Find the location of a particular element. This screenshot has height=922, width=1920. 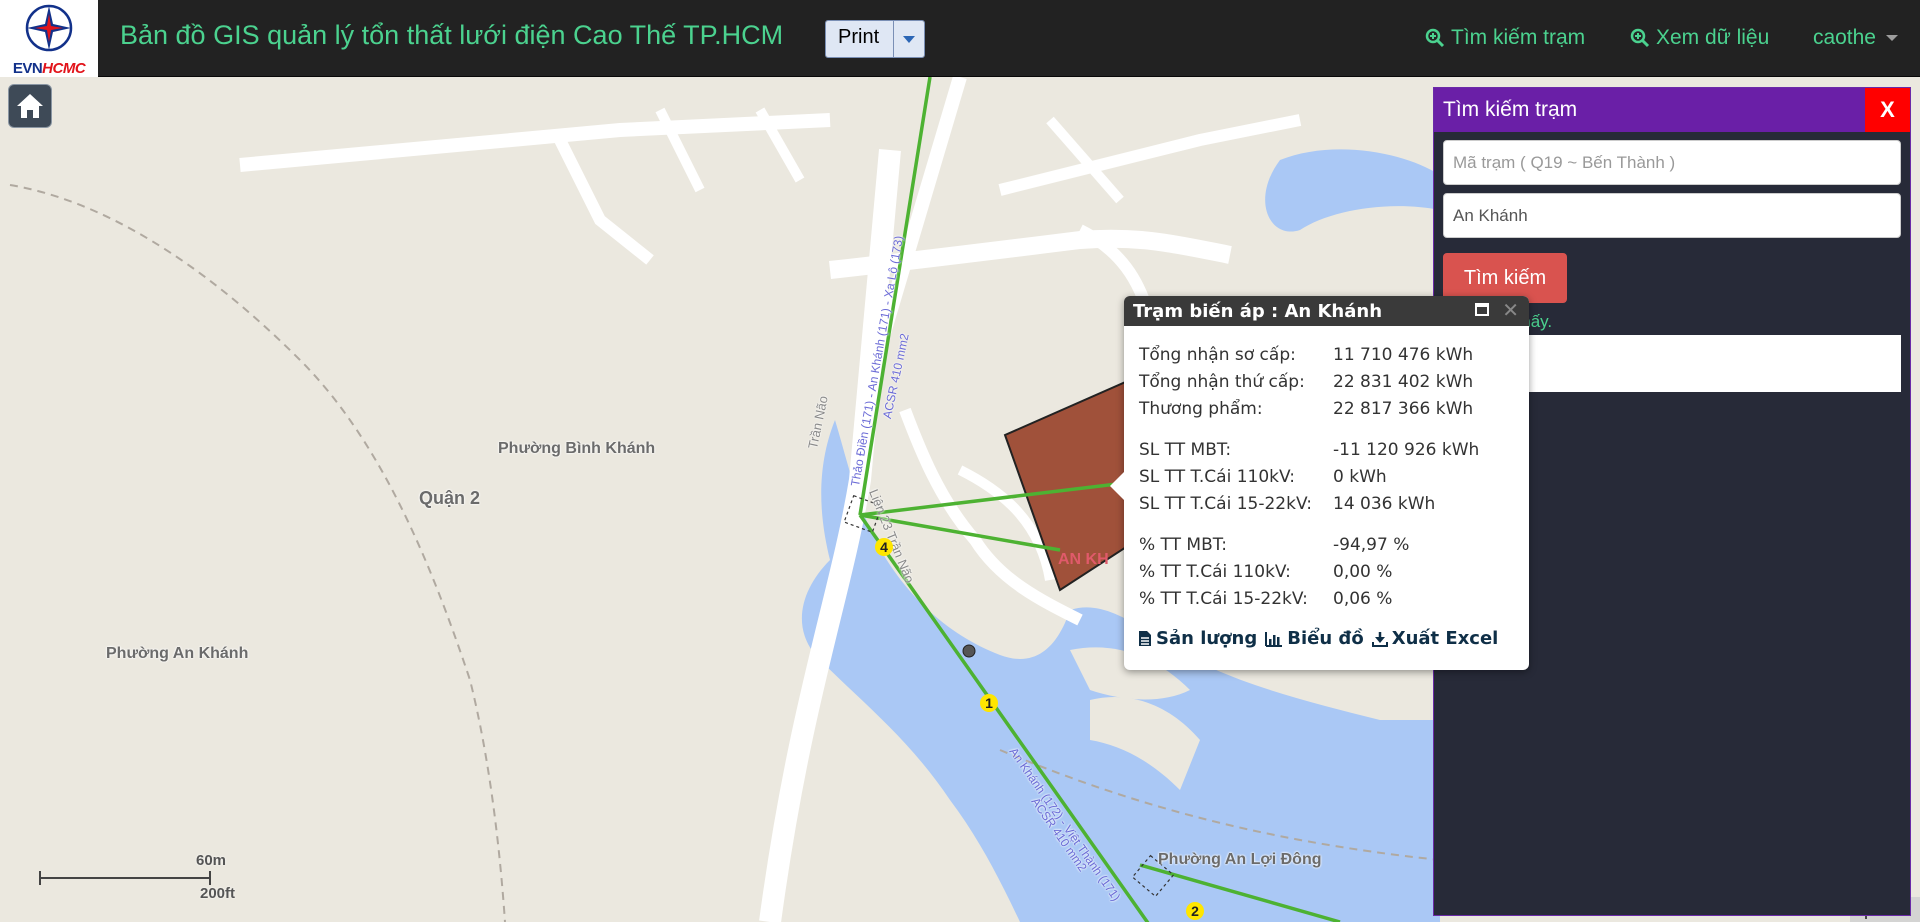

popup-row-label: SL TT T.Cái 110kV: is located at coordinates (1217, 477).